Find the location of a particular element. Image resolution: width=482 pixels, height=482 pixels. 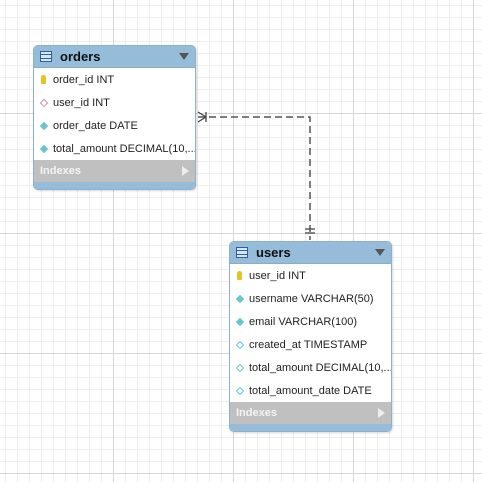

column-row: order_date DATE is located at coordinates (114, 125).